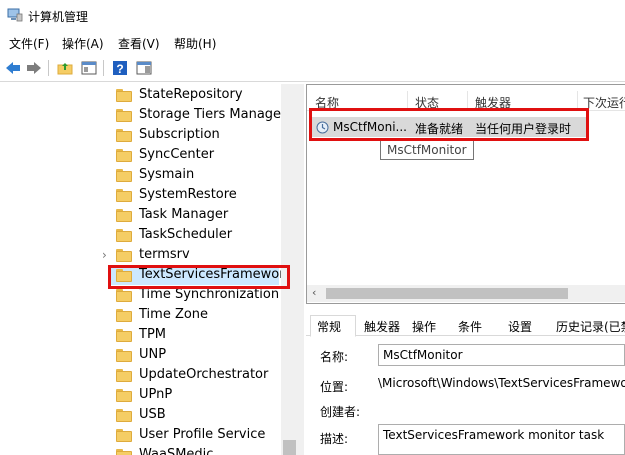 The height and width of the screenshot is (455, 625). I want to click on tree-item: UNP, so click(149, 355).